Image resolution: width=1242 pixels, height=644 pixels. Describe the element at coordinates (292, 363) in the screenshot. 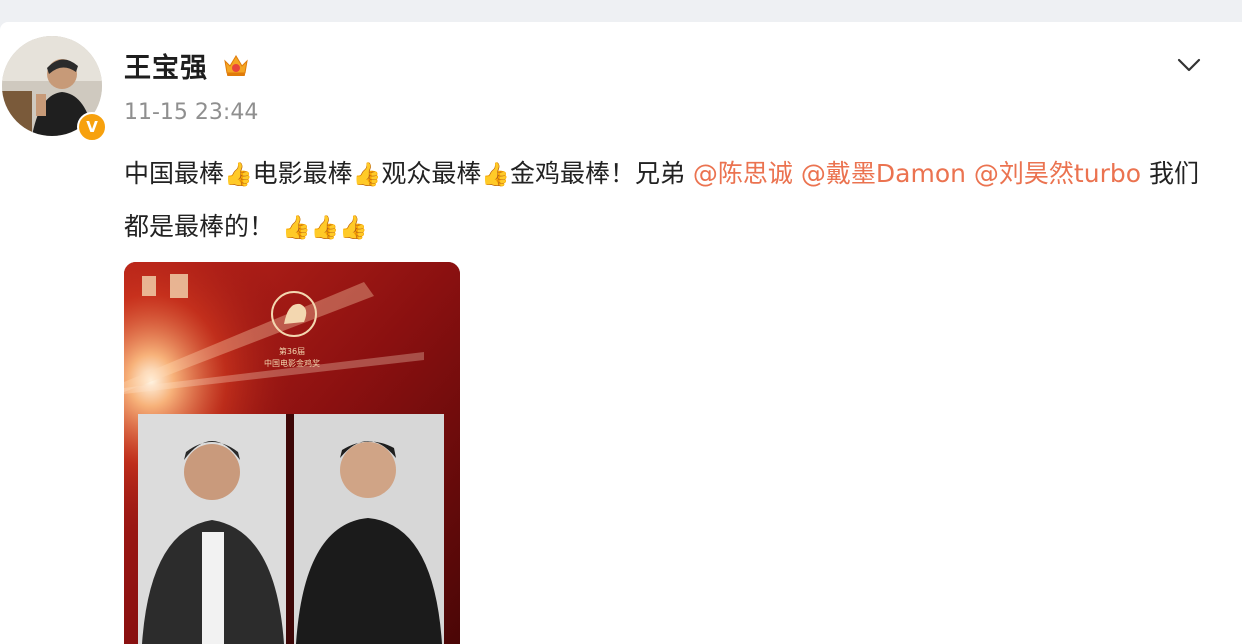

I see `poster-line2: 中国电影金鸡奖` at that location.